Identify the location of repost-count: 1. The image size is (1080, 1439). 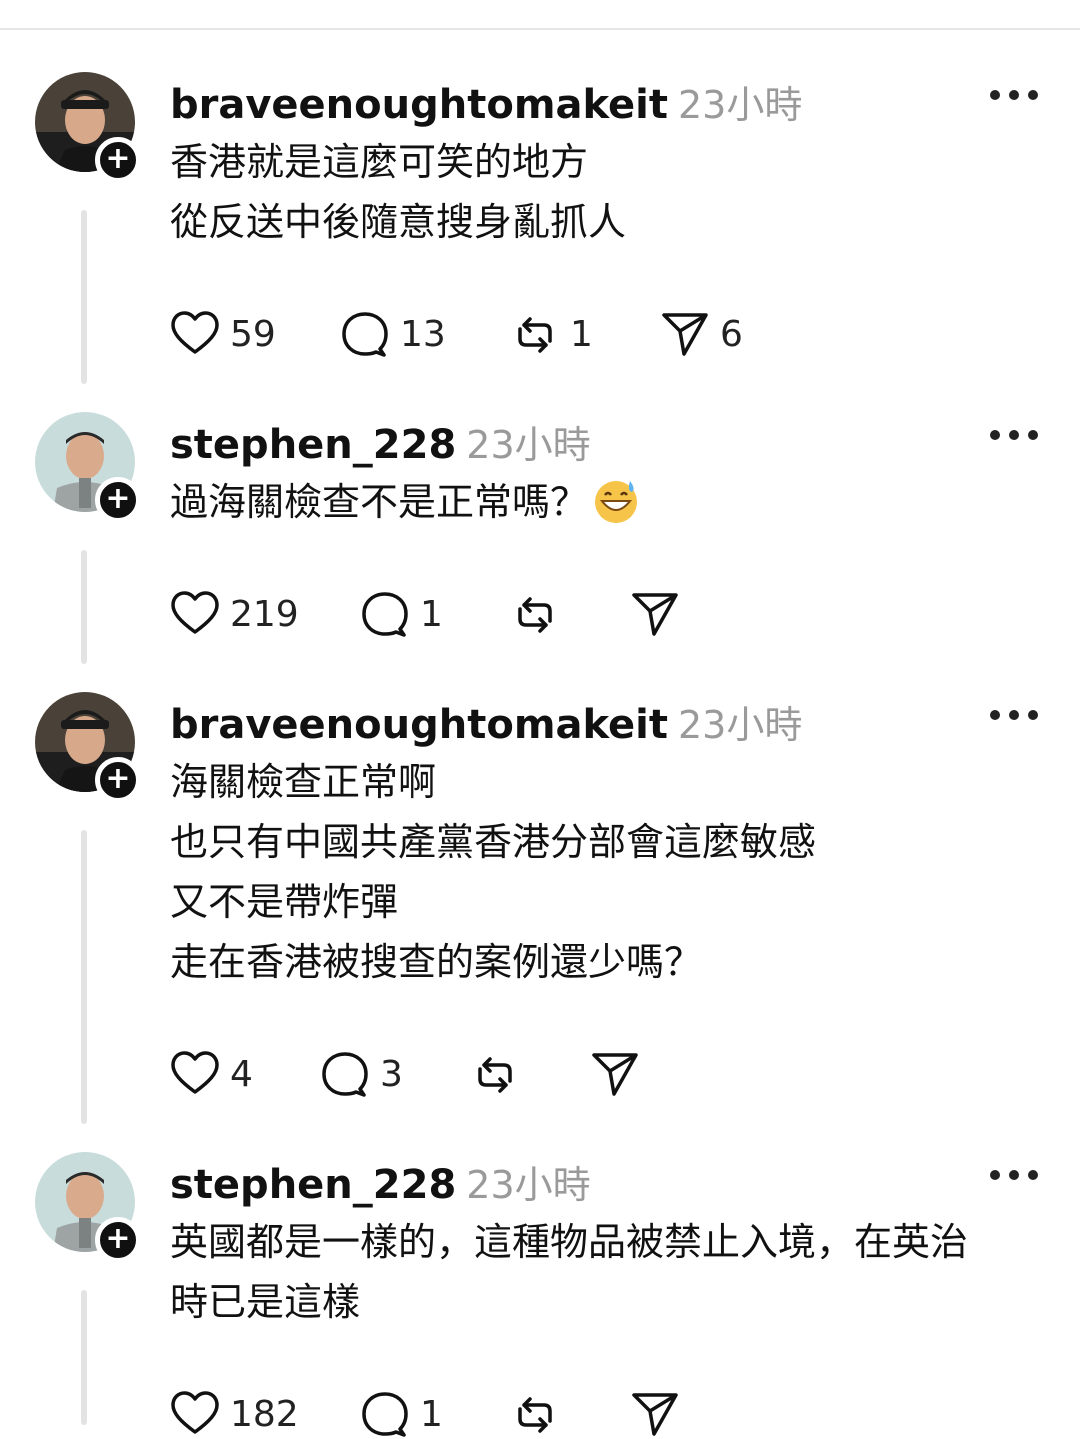
(581, 334).